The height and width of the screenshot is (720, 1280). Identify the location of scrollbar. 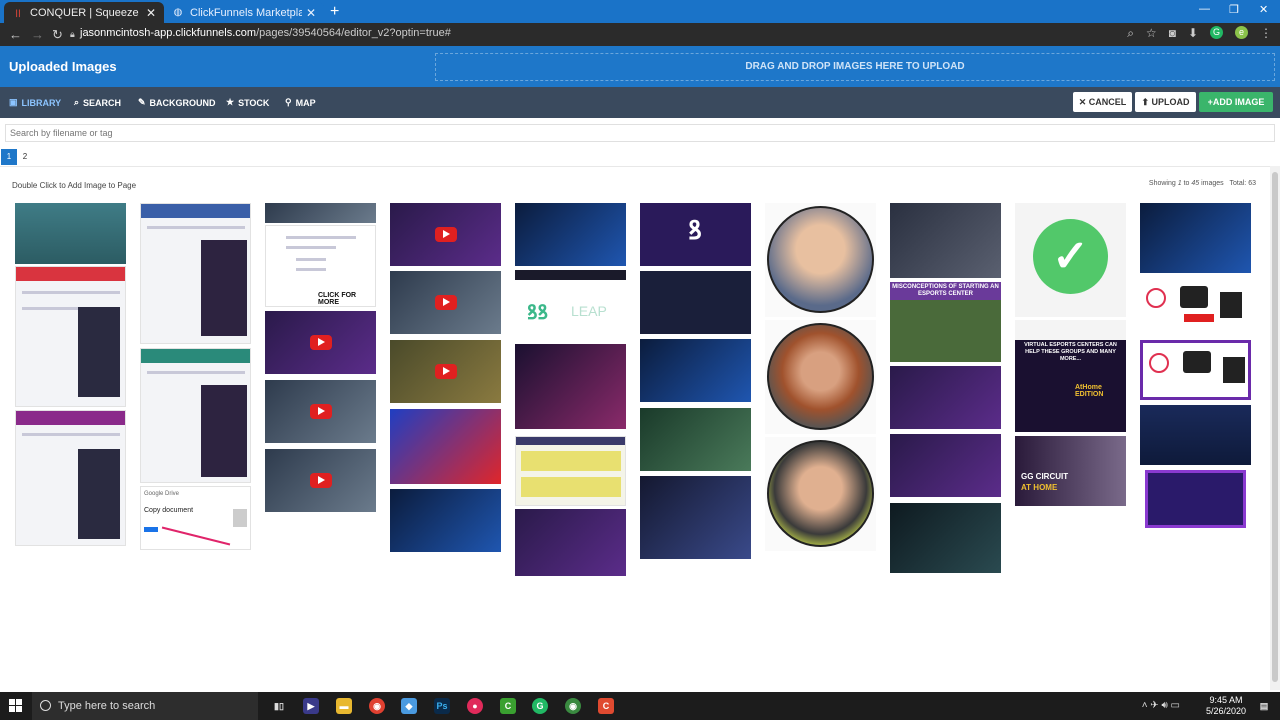
(1275, 428).